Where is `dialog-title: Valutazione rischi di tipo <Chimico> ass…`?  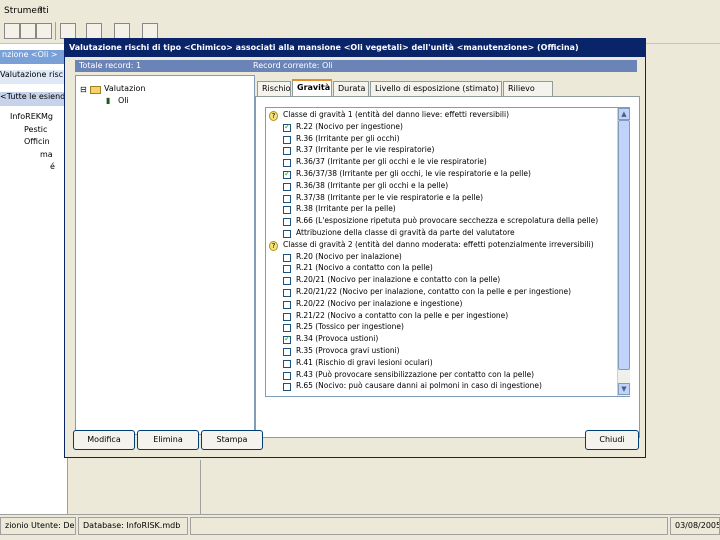
dialog-title: Valutazione rischi di tipo <Chimico> ass… is located at coordinates (355, 48).